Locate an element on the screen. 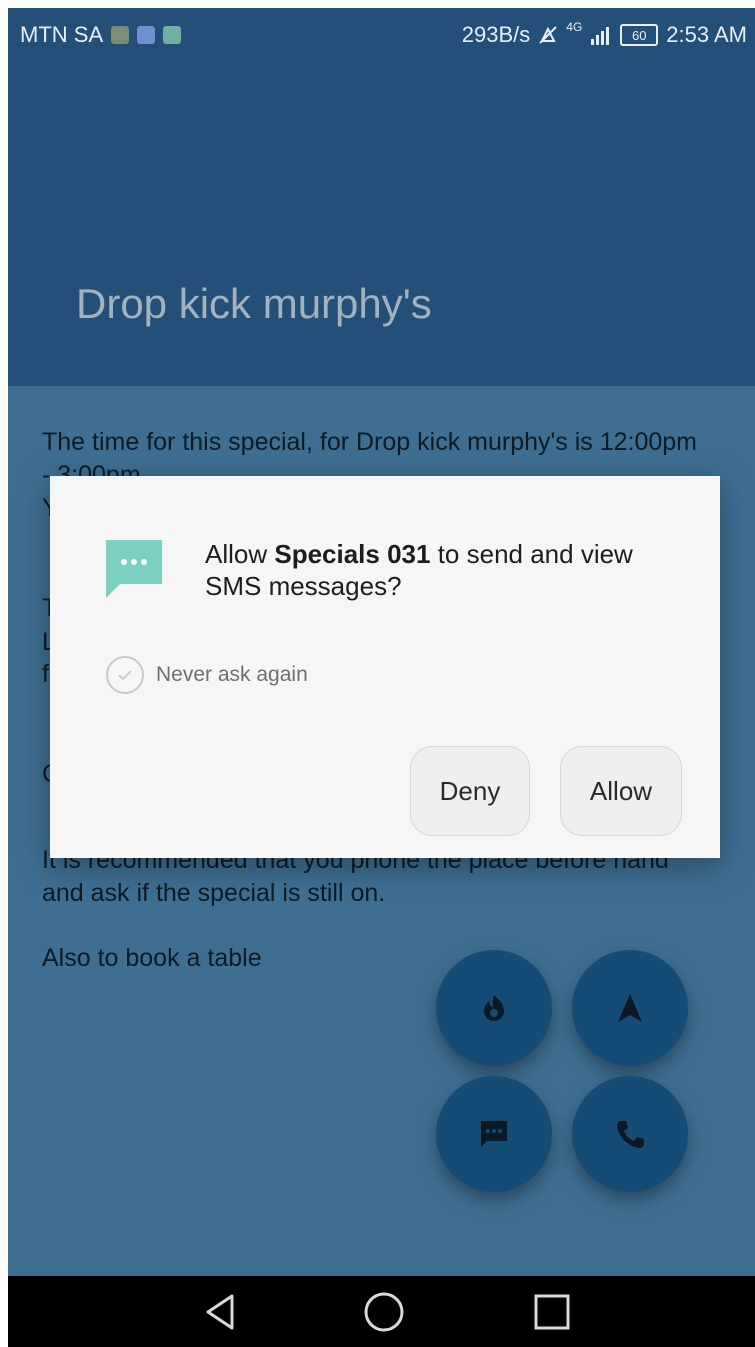 The image size is (755, 1347). call-button is located at coordinates (630, 1134).